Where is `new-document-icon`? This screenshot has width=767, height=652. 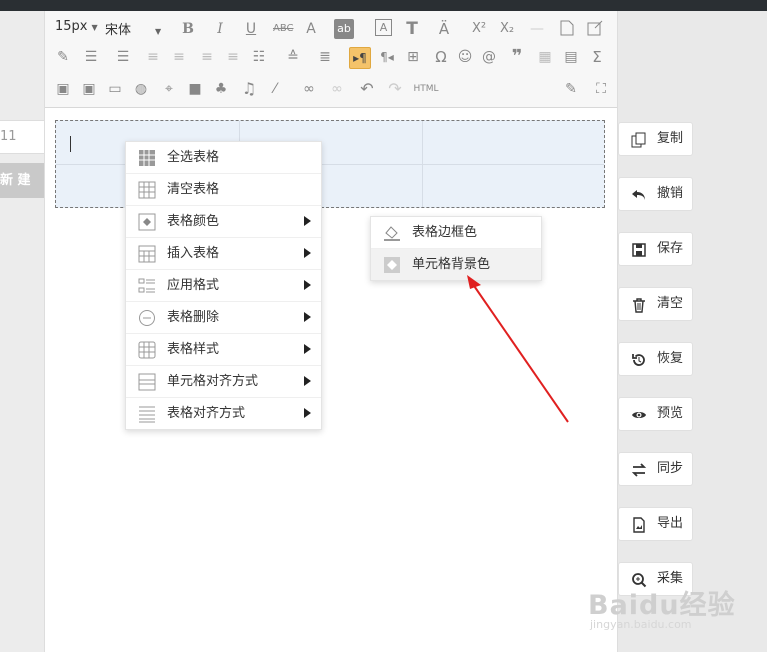
new-document-icon is located at coordinates (567, 29).